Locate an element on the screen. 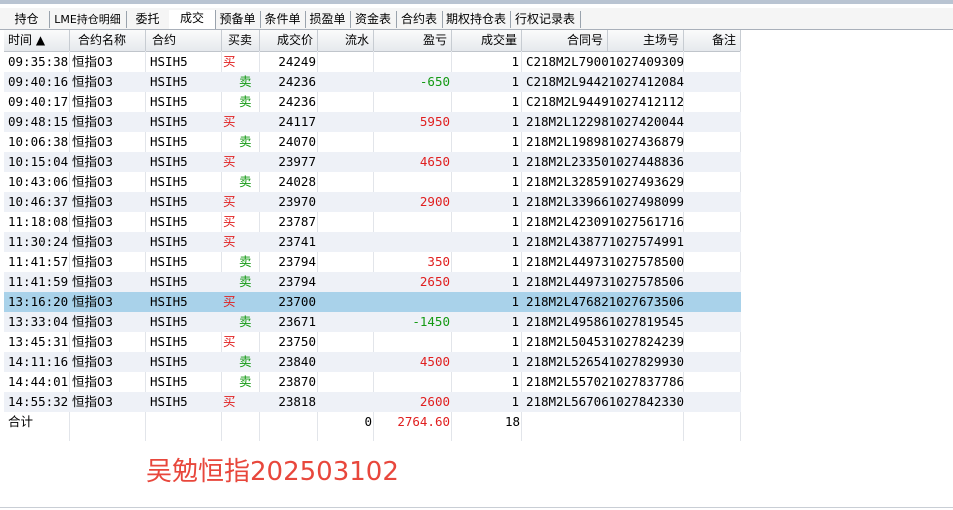 Image resolution: width=953 pixels, height=510 pixels. column-header-exchange-no: 主场号 is located at coordinates (646, 40).